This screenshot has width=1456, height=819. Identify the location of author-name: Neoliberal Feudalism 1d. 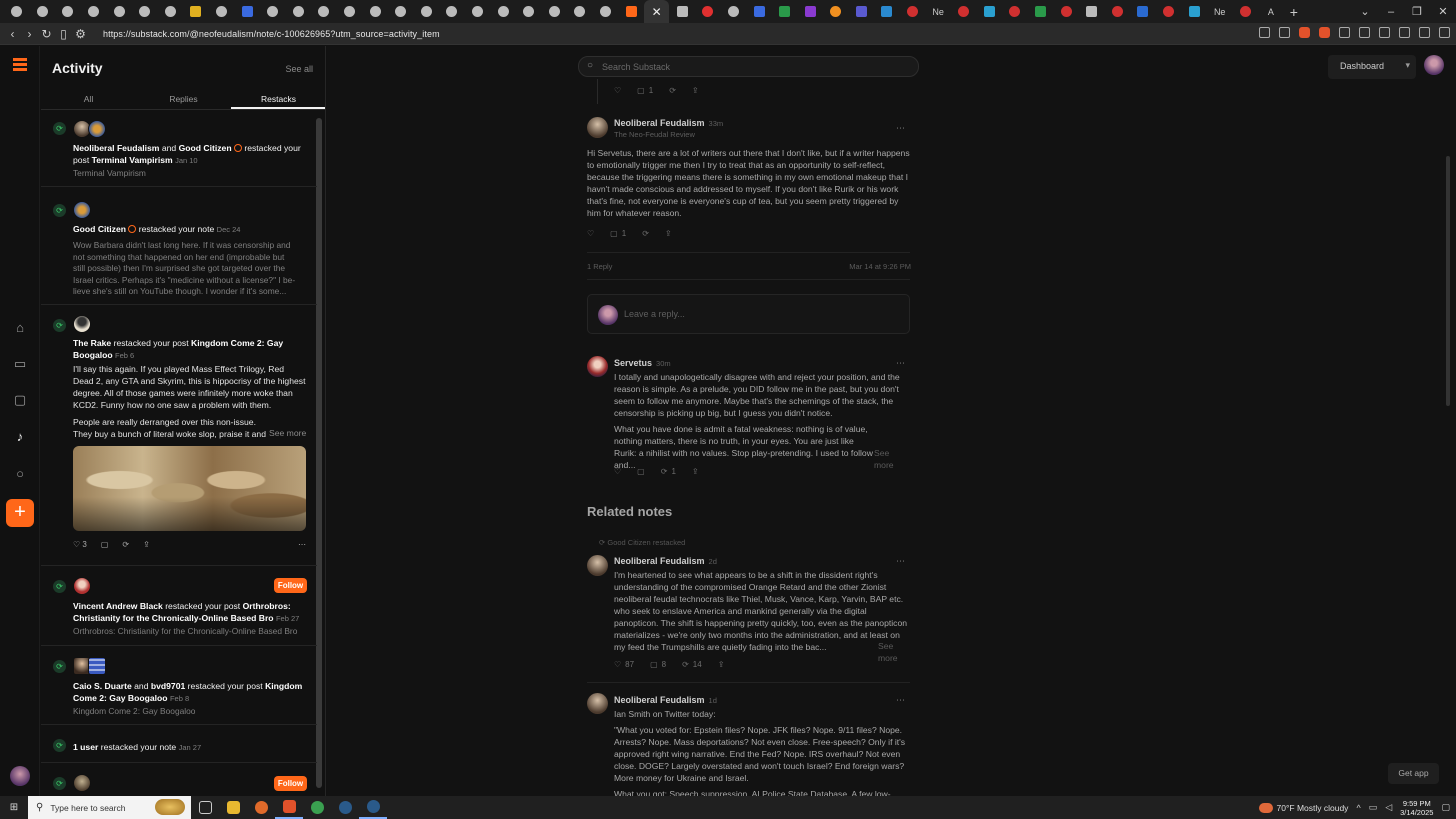
(665, 700).